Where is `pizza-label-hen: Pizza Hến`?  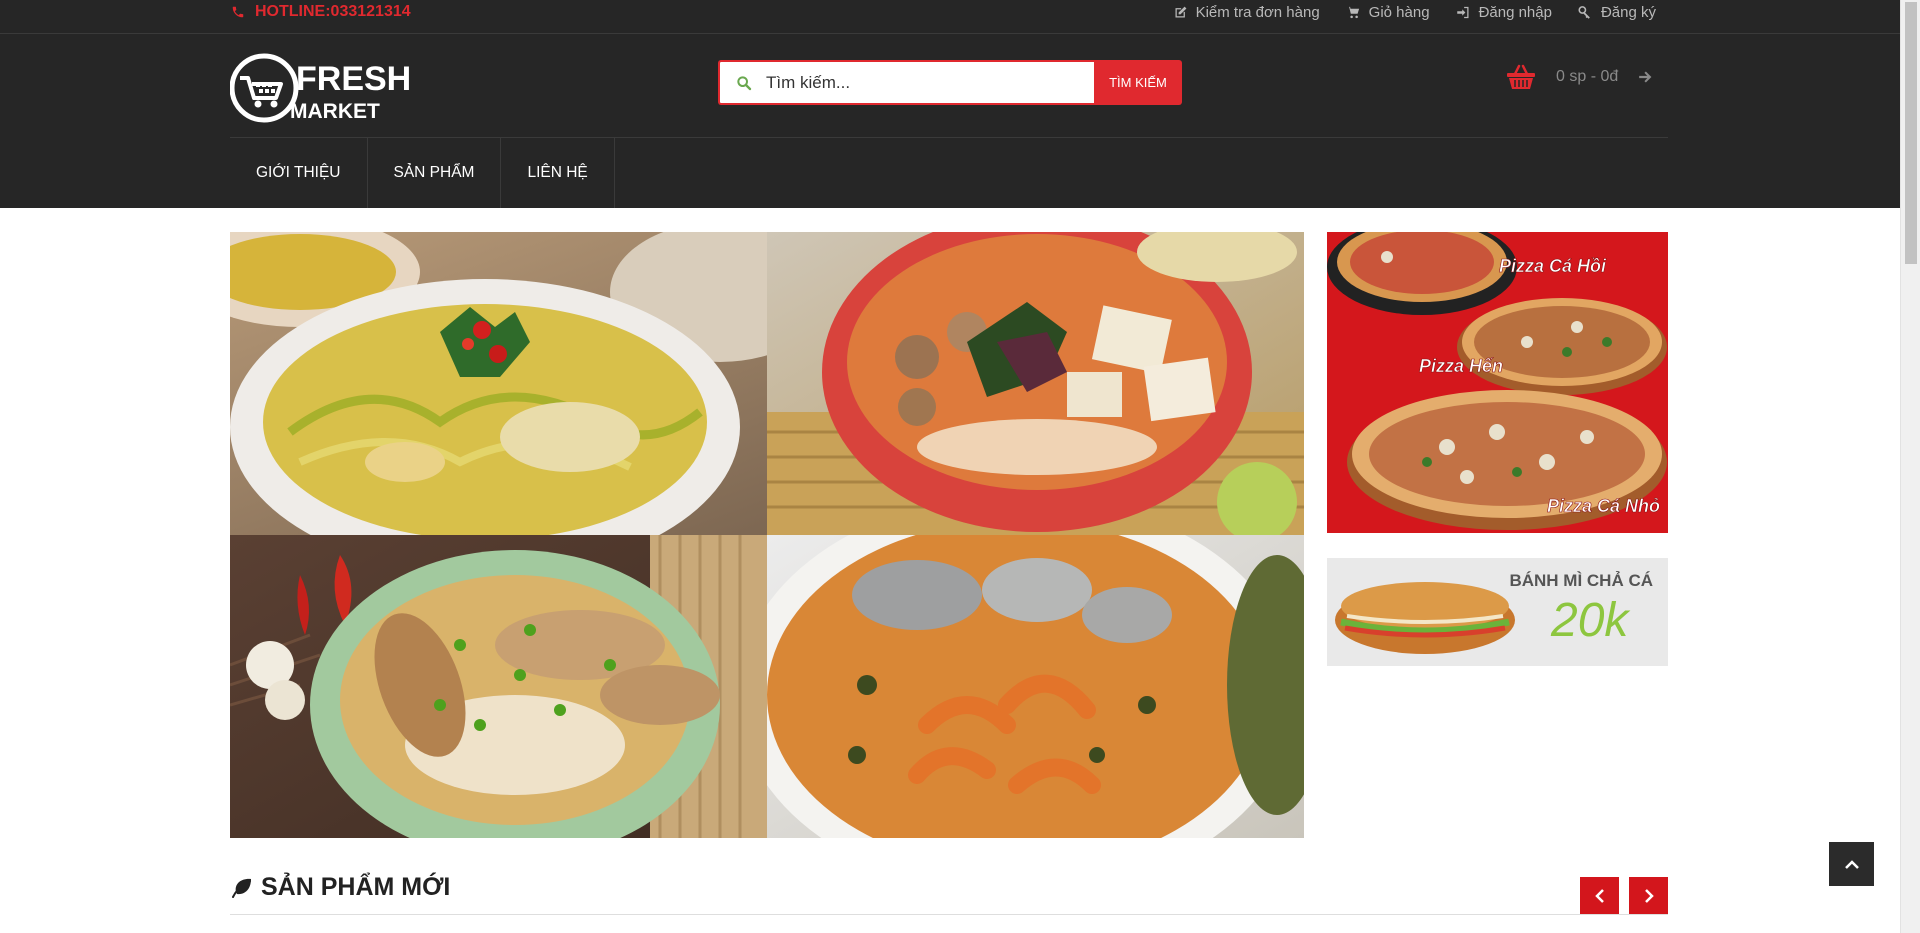 pizza-label-hen: Pizza Hến is located at coordinates (1461, 366).